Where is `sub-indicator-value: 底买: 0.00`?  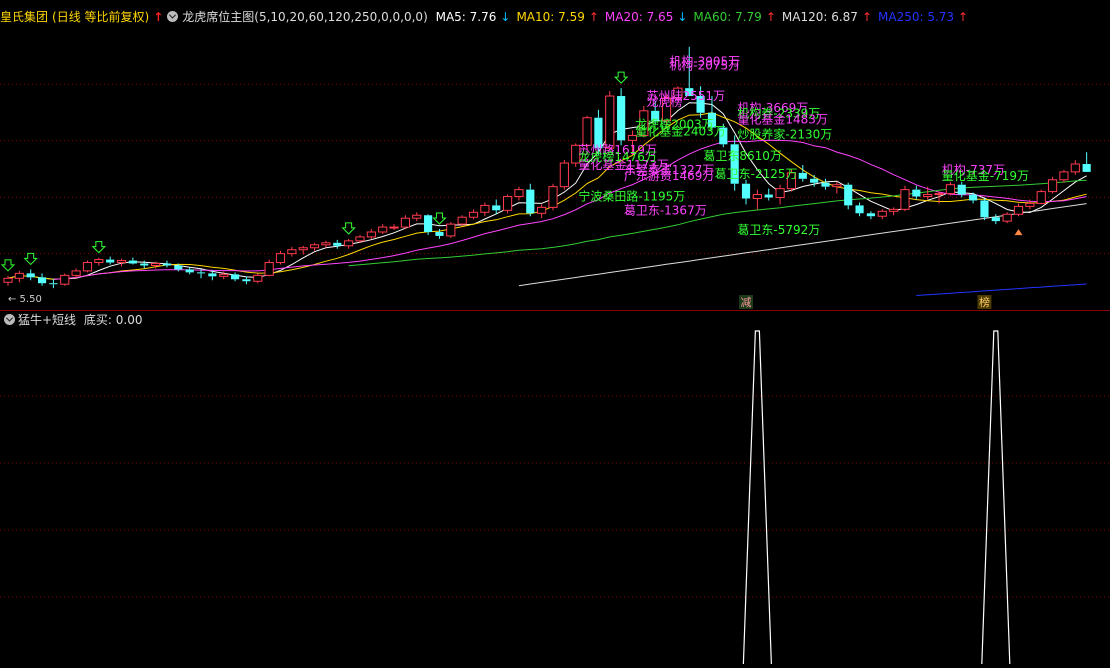
sub-indicator-value: 底买: 0.00 is located at coordinates (113, 320).